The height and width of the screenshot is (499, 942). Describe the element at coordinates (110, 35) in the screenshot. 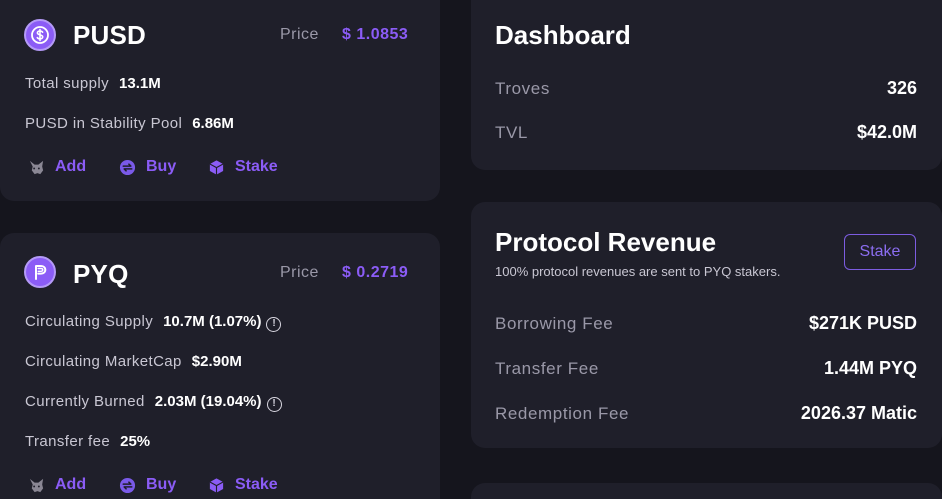

I see `pusd-name: PUSD` at that location.